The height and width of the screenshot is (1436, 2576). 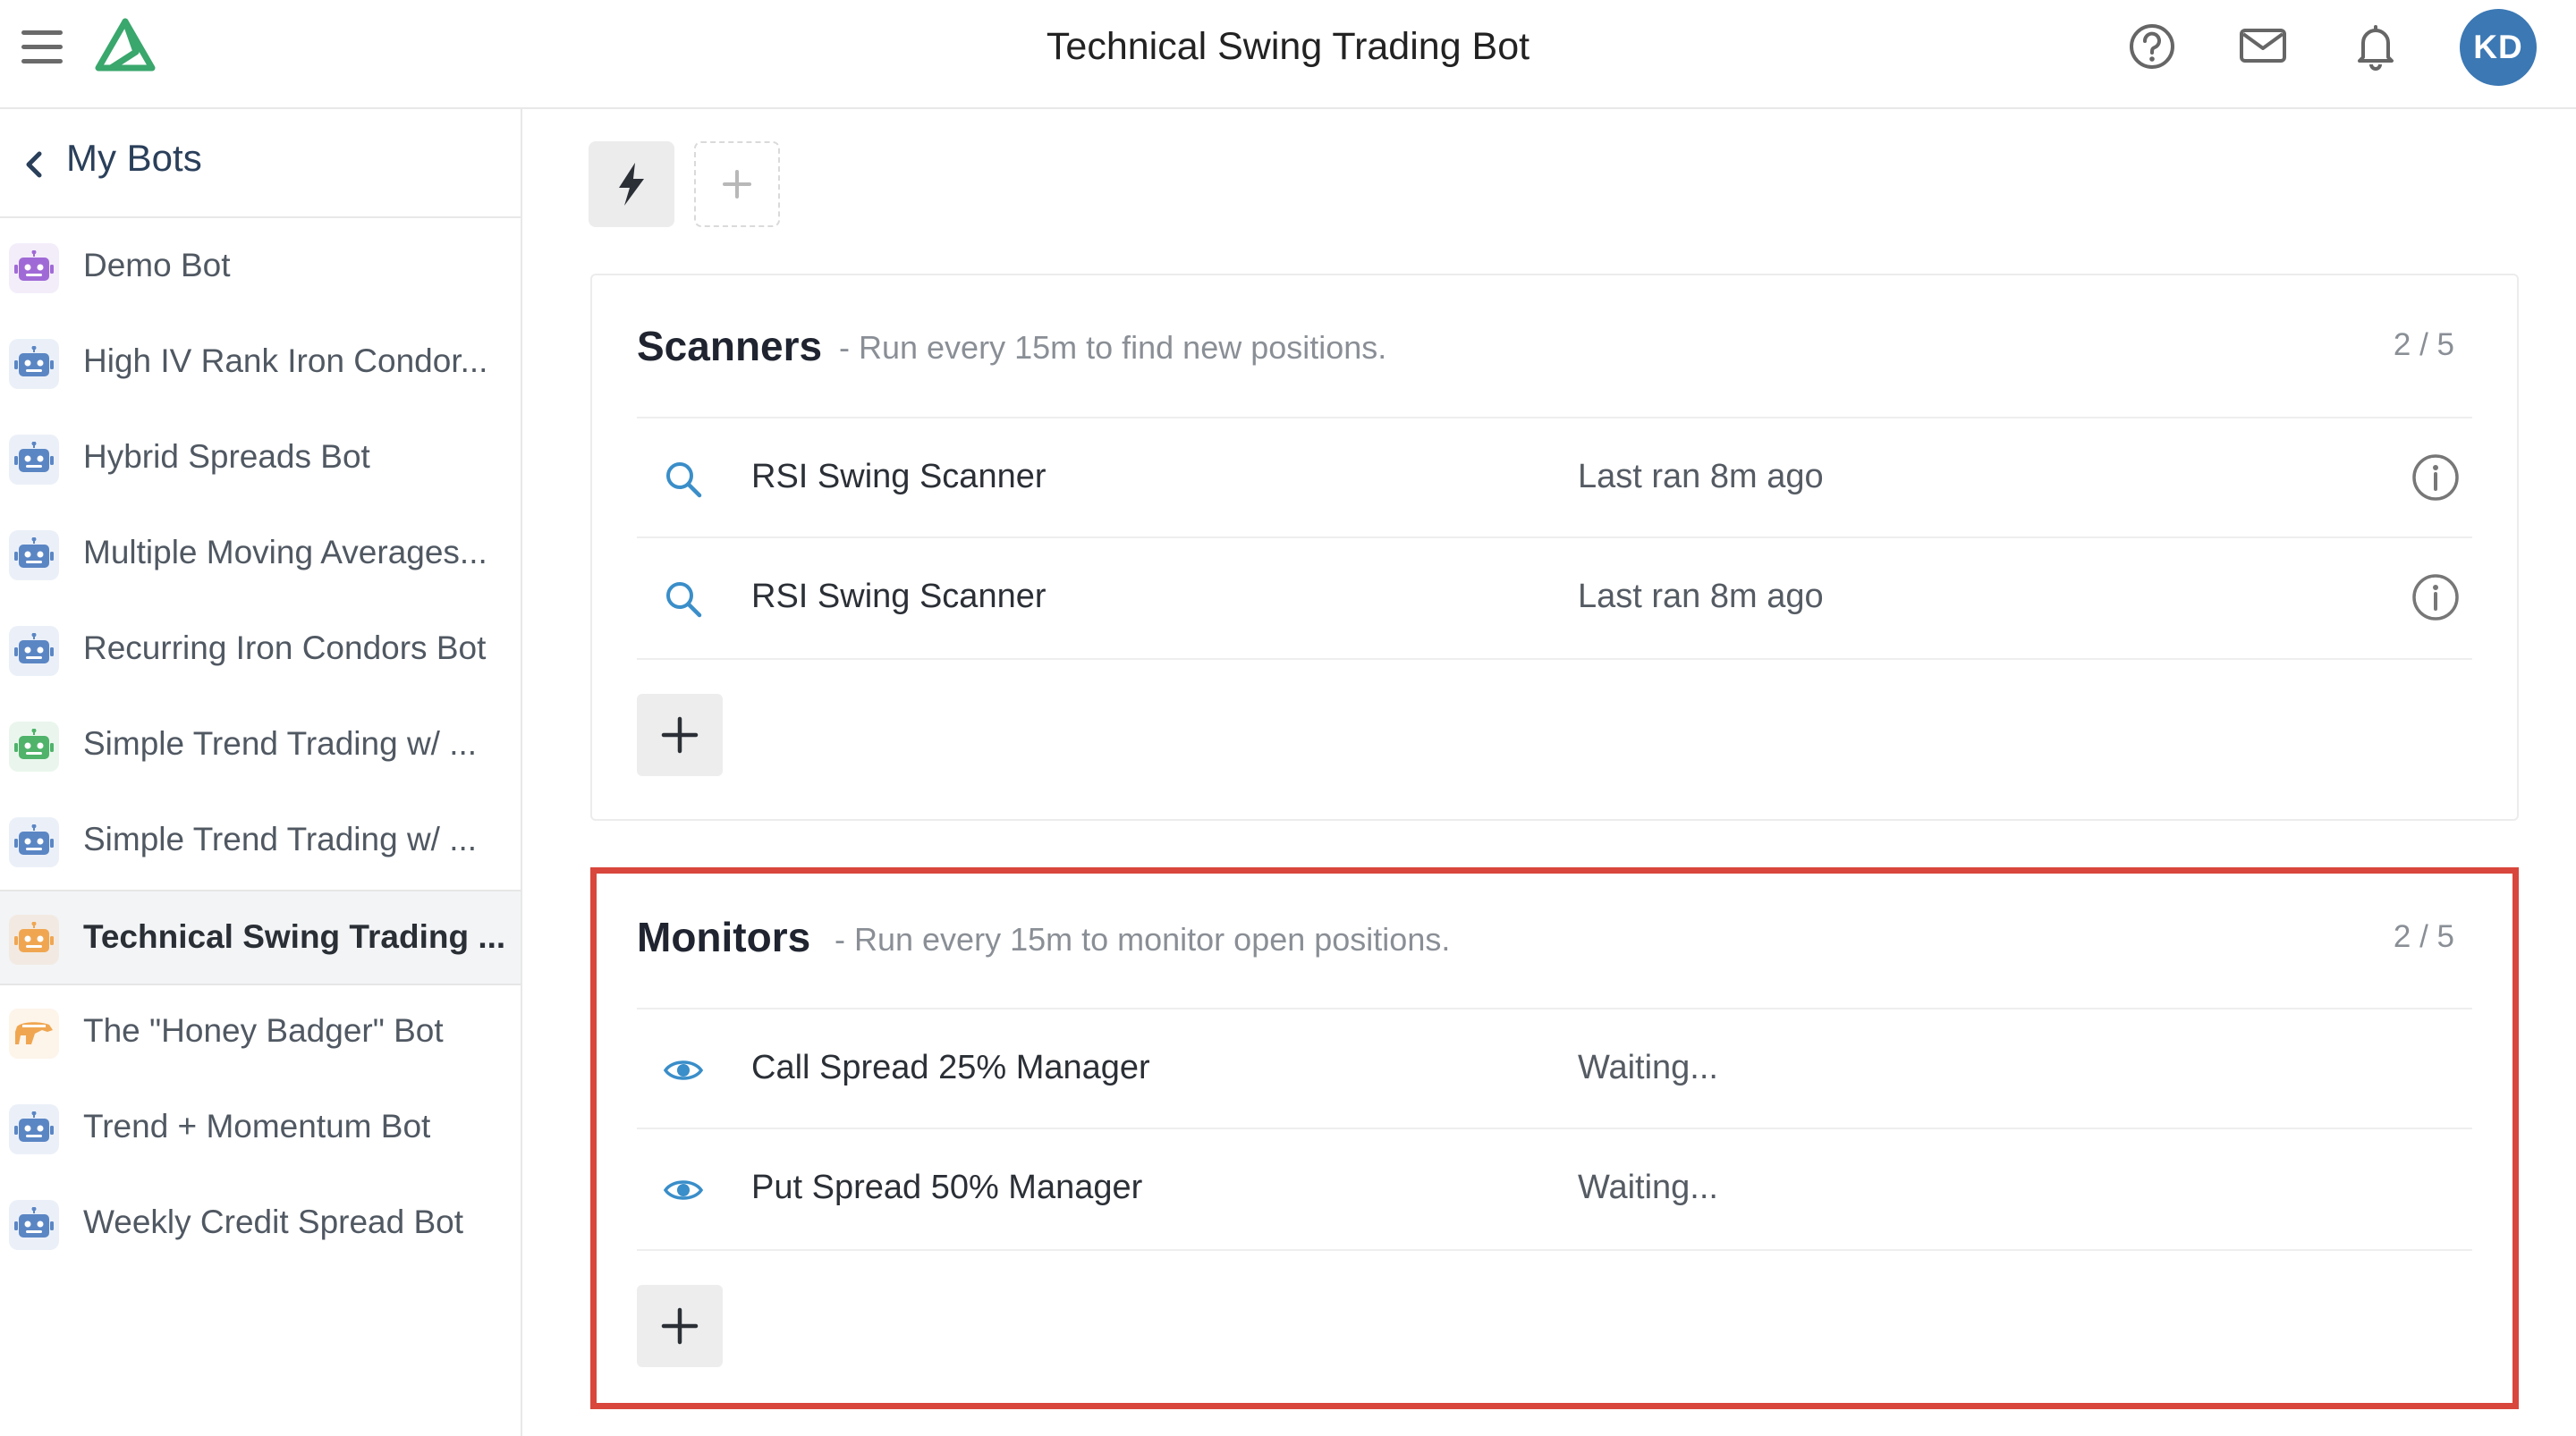 I want to click on sidebar-bot-item: Weekly Credit Spread Bot, so click(x=260, y=1224).